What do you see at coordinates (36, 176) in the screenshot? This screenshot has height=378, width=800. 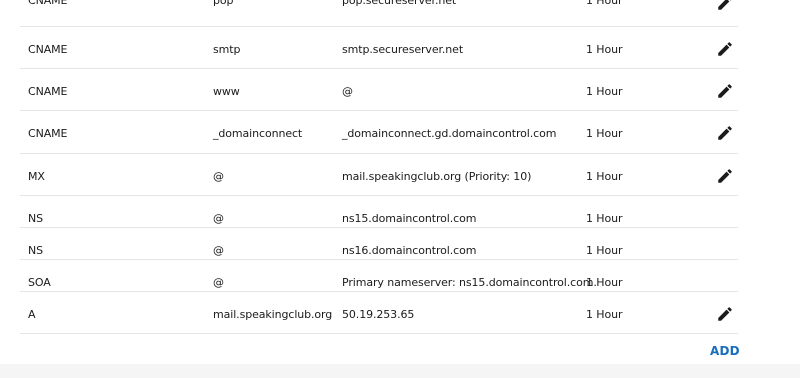 I see `record-type: MX` at bounding box center [36, 176].